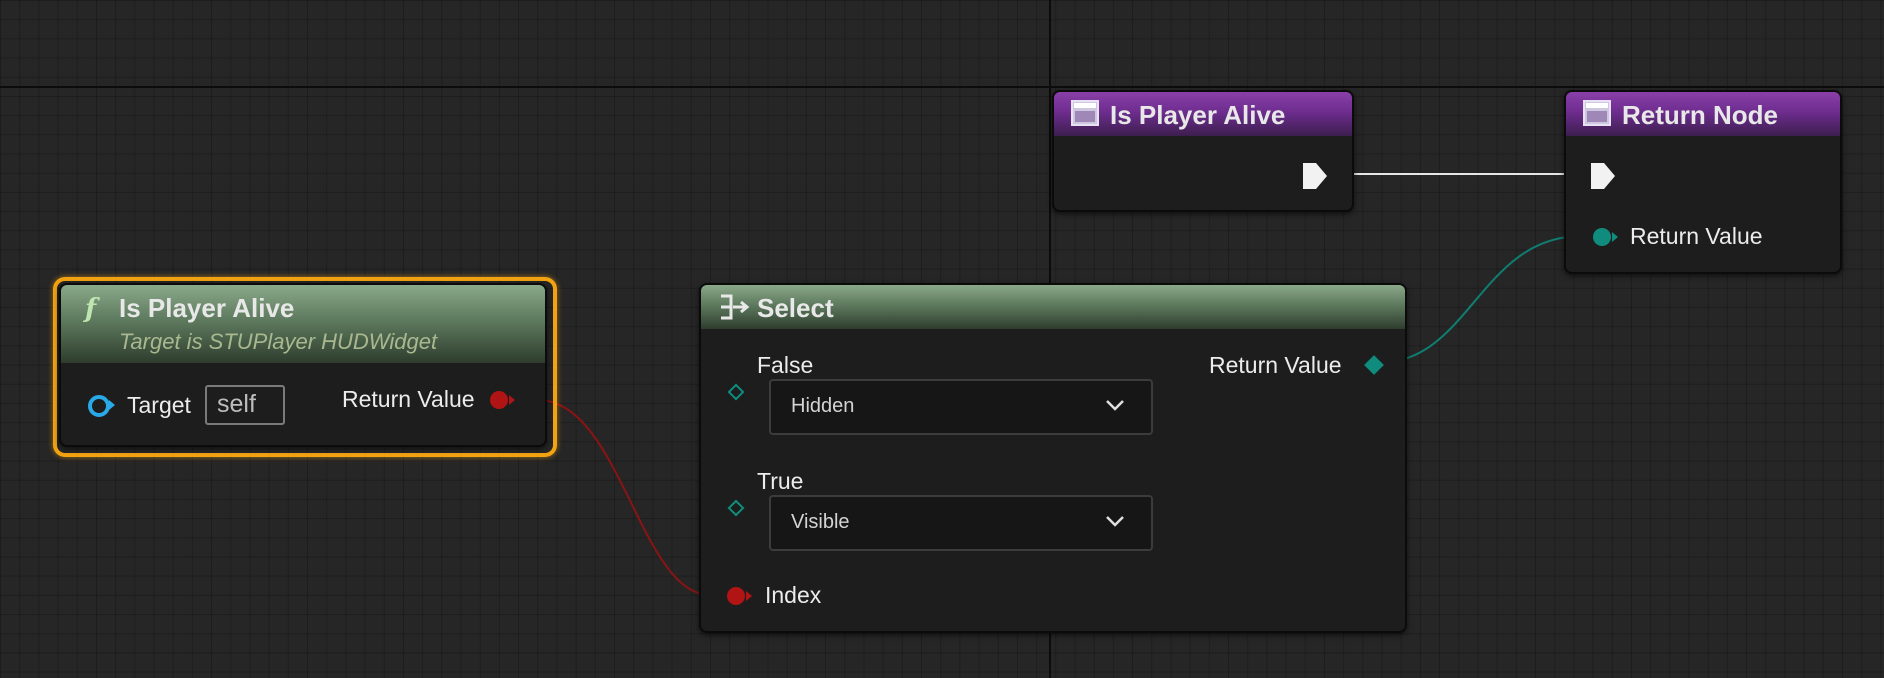 Image resolution: width=1884 pixels, height=678 pixels. What do you see at coordinates (99, 406) in the screenshot?
I see `target-pin` at bounding box center [99, 406].